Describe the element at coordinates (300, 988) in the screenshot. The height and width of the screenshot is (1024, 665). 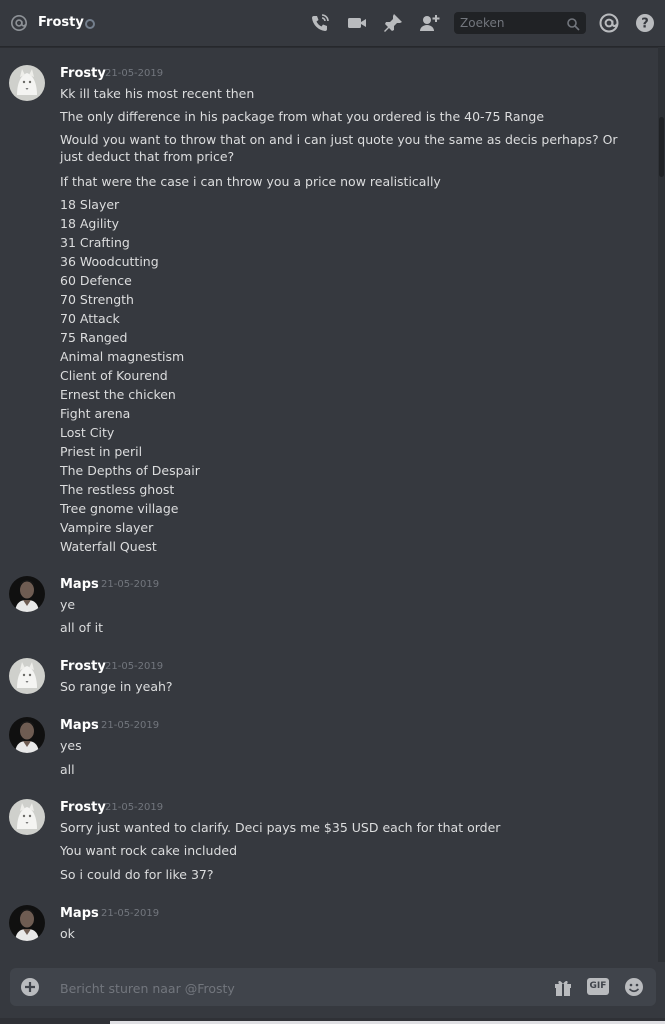
I see `message-input` at that location.